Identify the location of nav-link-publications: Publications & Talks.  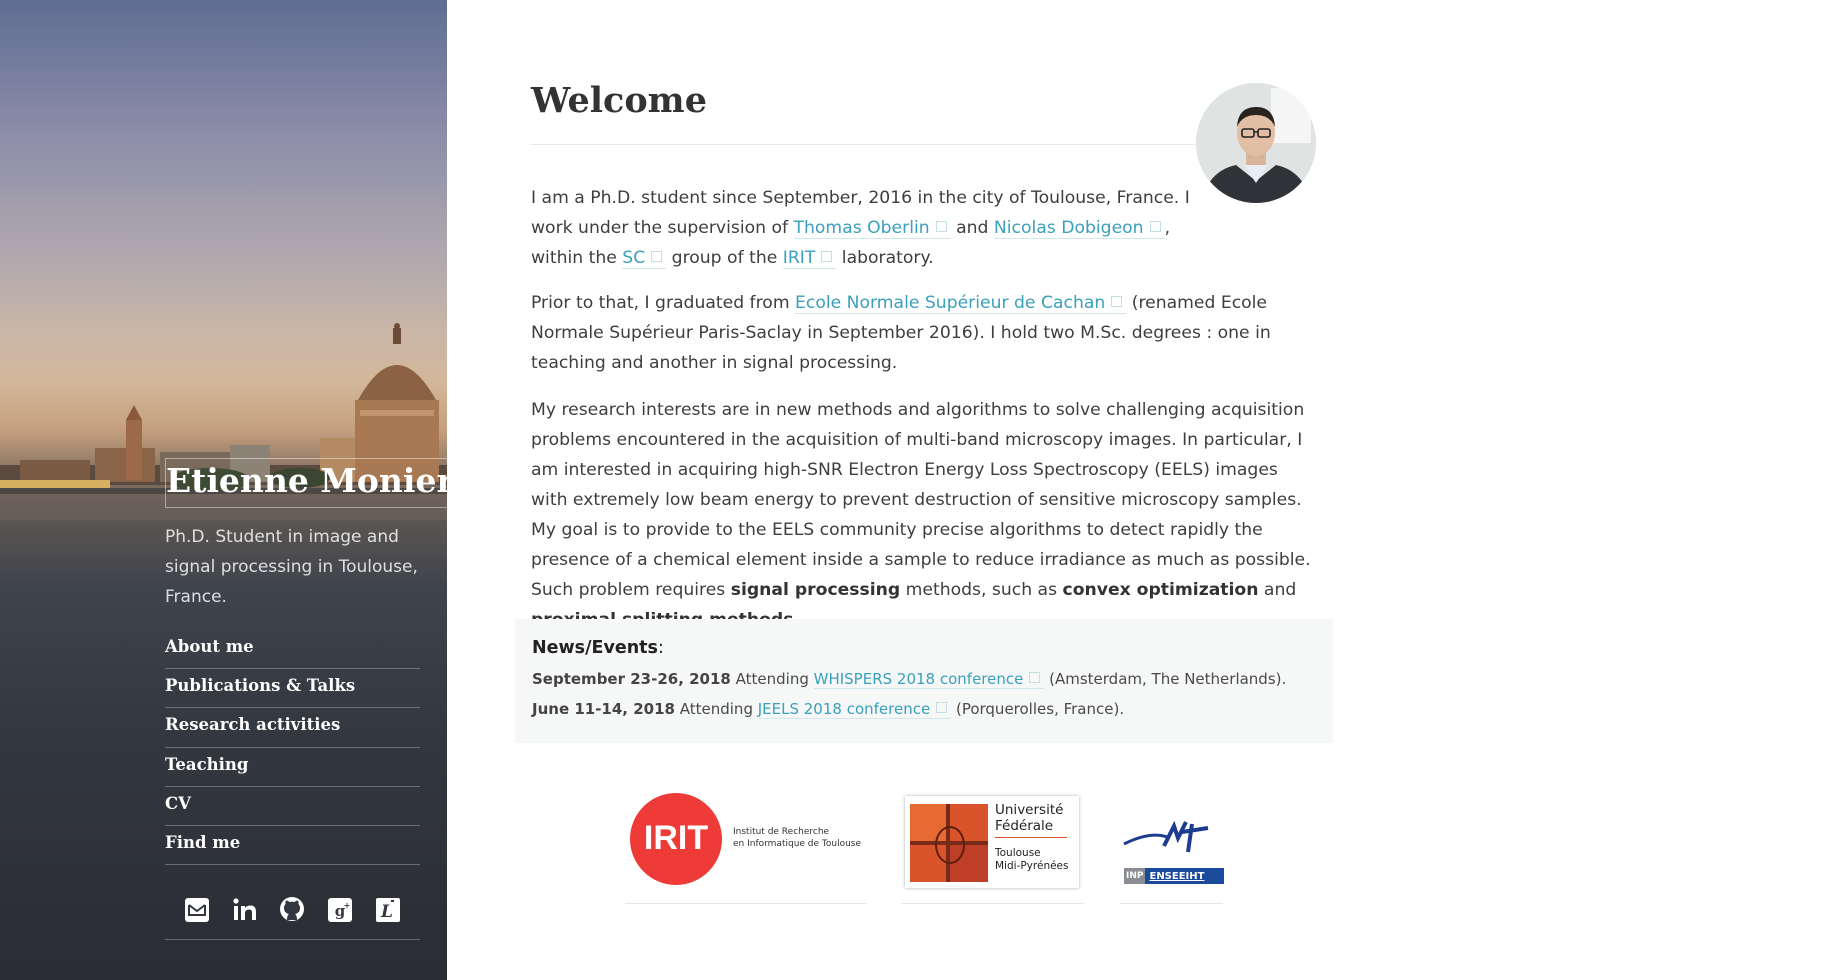
(292, 686).